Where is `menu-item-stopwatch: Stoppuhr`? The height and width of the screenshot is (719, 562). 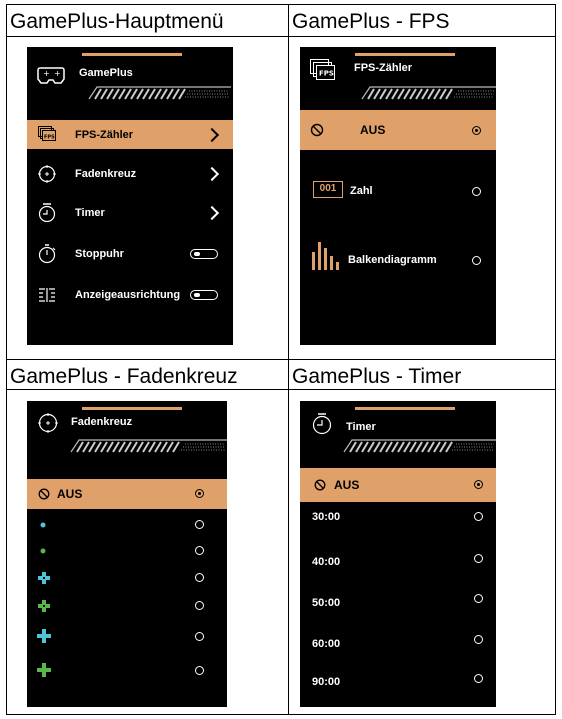 menu-item-stopwatch: Stoppuhr is located at coordinates (130, 254).